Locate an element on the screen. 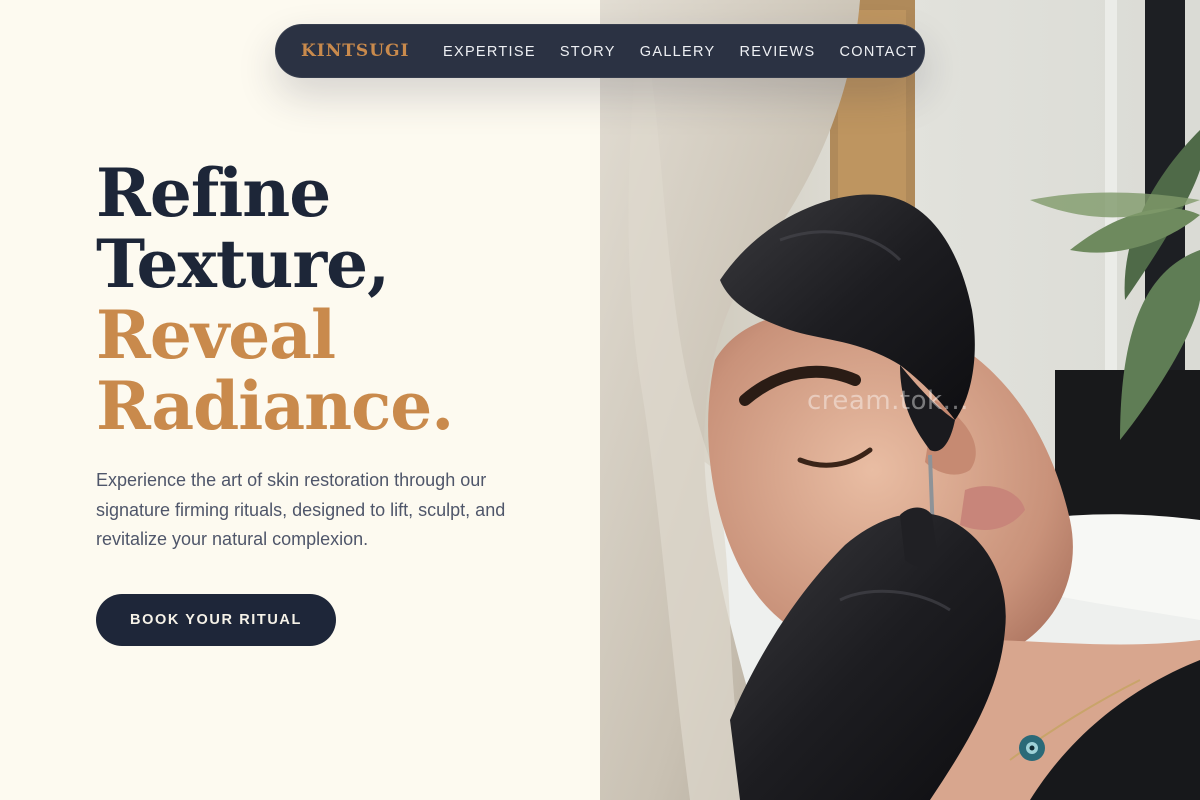  nav-link-story: STORY is located at coordinates (588, 52).